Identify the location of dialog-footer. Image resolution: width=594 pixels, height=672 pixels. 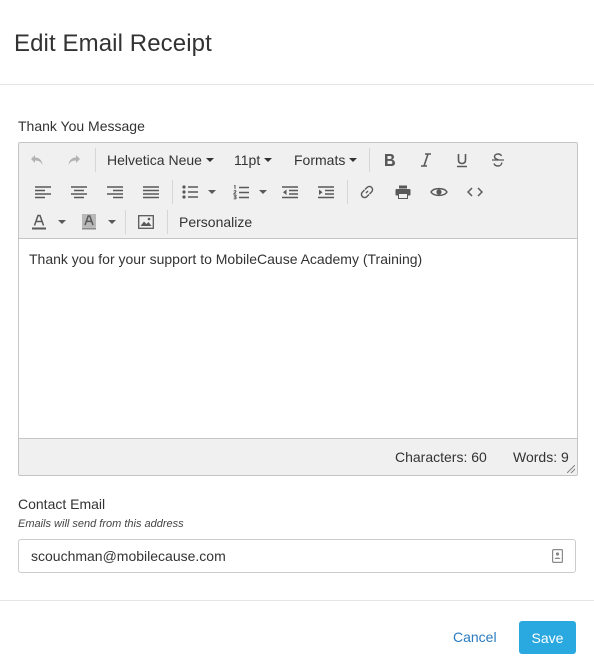
(297, 636).